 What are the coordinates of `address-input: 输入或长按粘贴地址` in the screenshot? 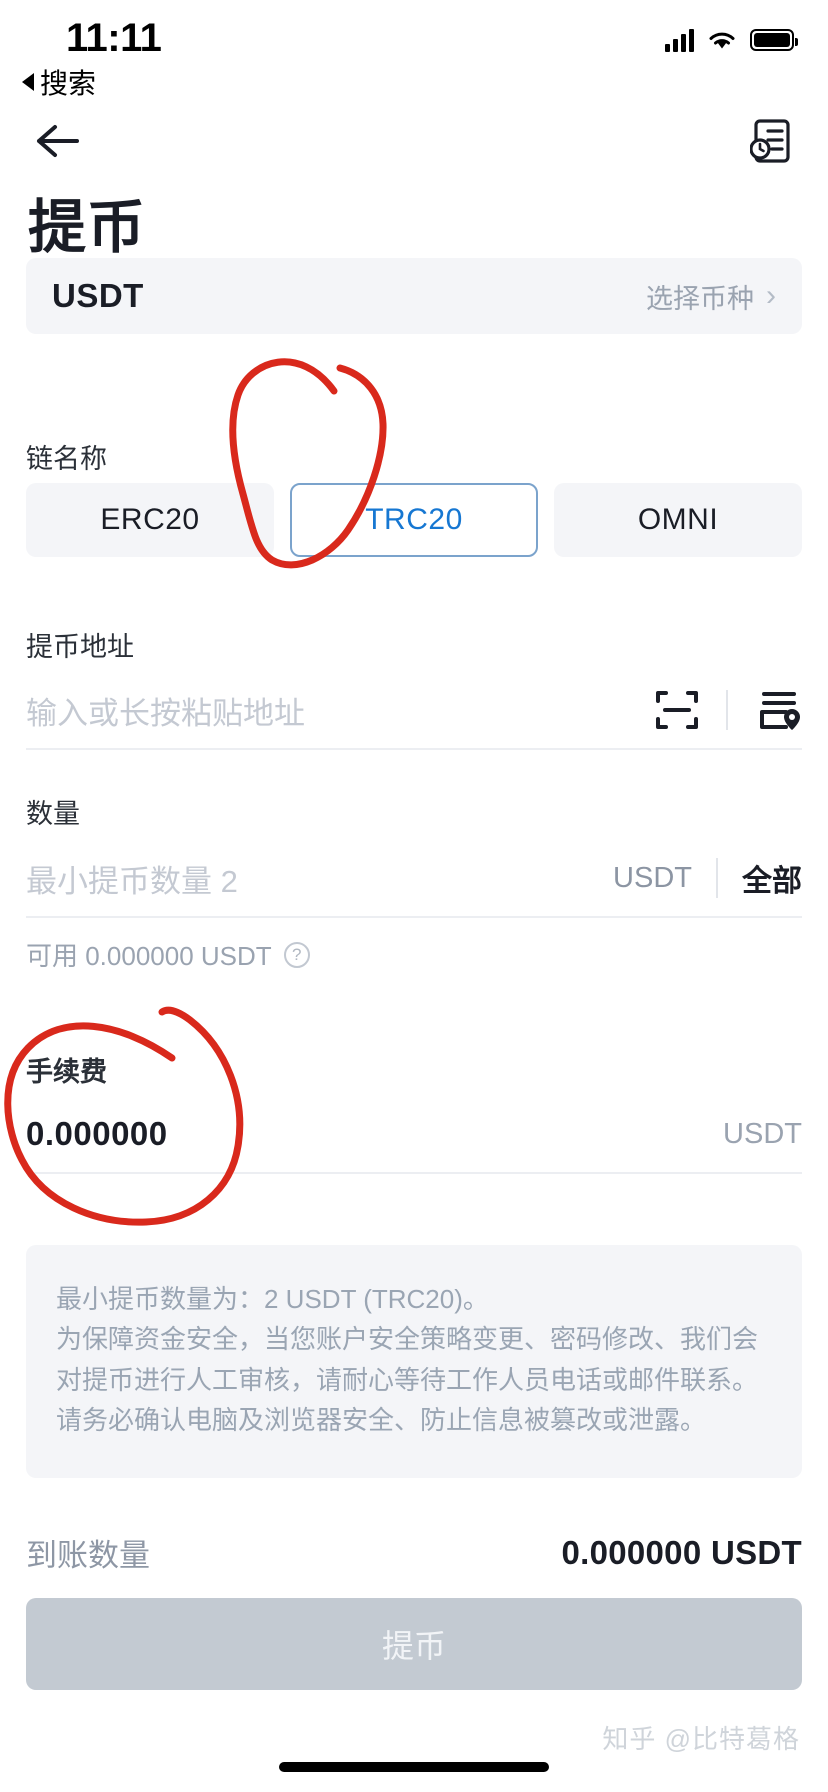 It's located at (165, 710).